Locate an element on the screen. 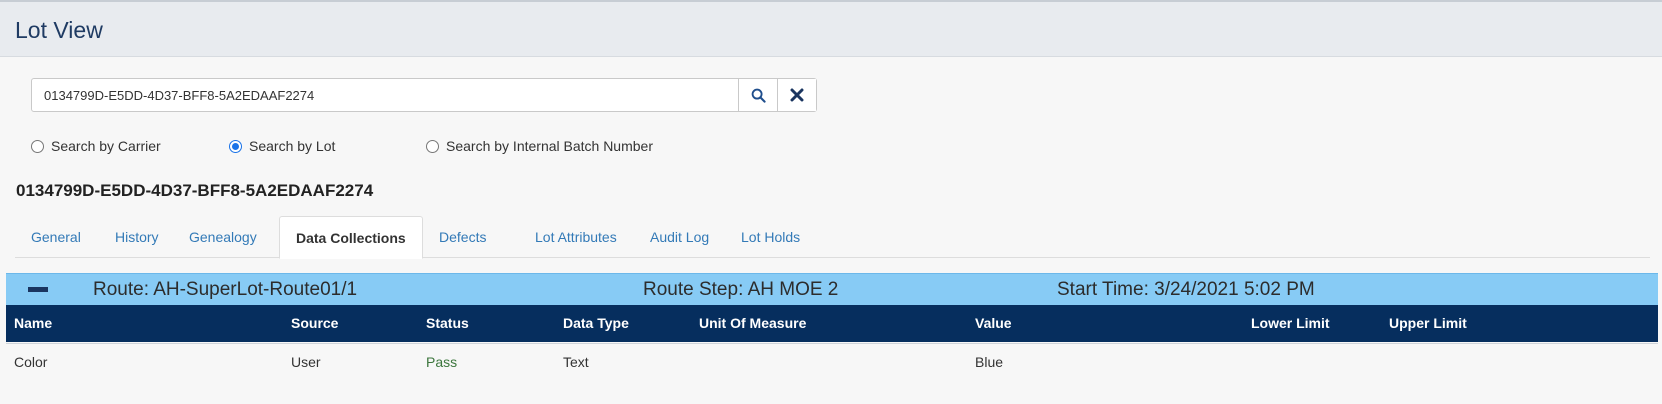 This screenshot has width=1662, height=404. route-label: Route: AH-SuperLot-Route01/1 is located at coordinates (225, 289).